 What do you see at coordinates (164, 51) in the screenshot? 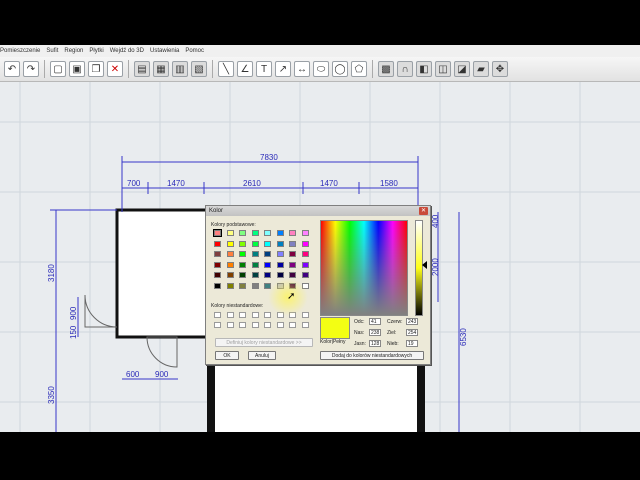
I see `menu-item-settings: Ustawienia` at bounding box center [164, 51].